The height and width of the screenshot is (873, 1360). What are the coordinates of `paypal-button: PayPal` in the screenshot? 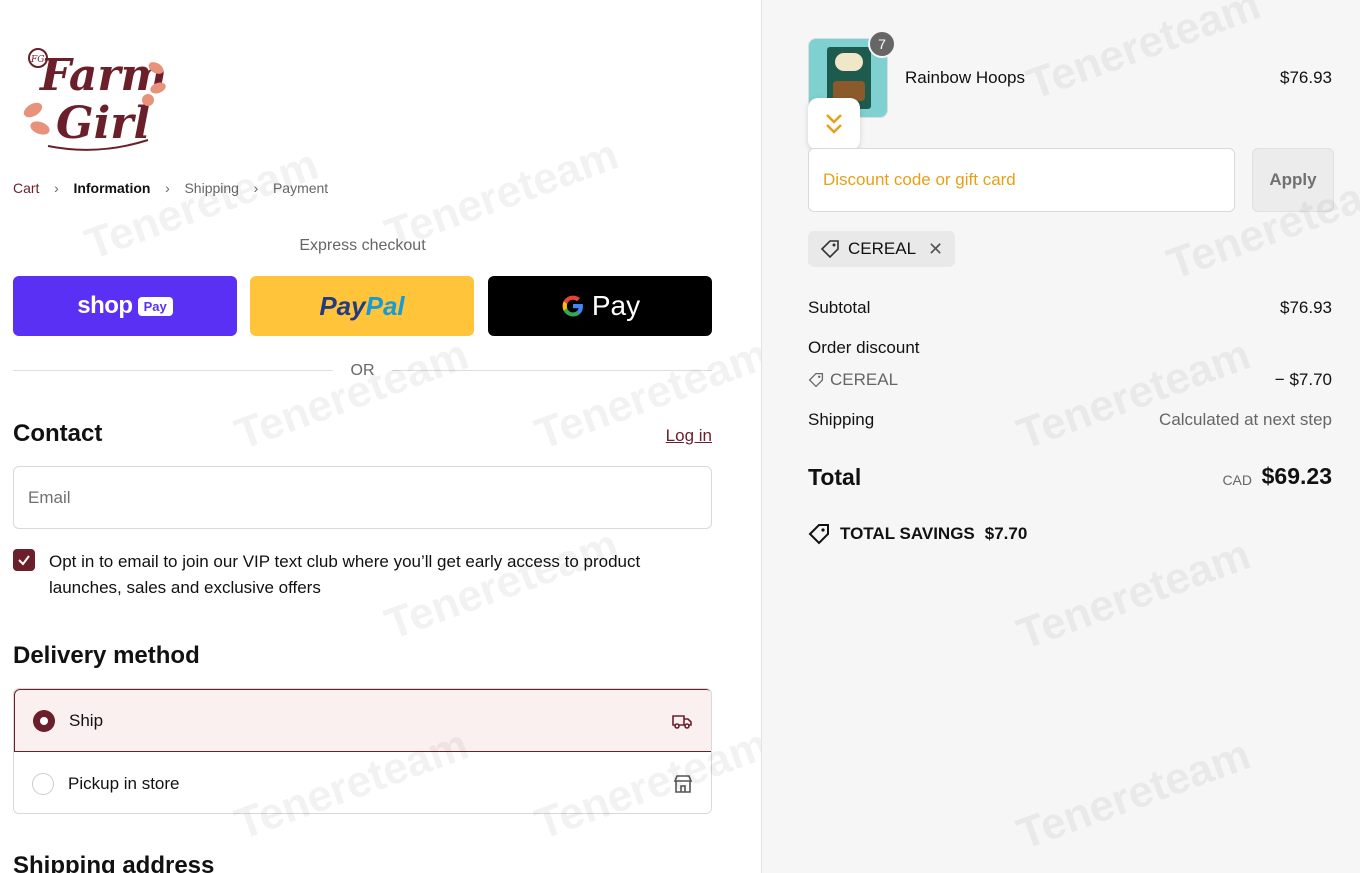 It's located at (362, 306).